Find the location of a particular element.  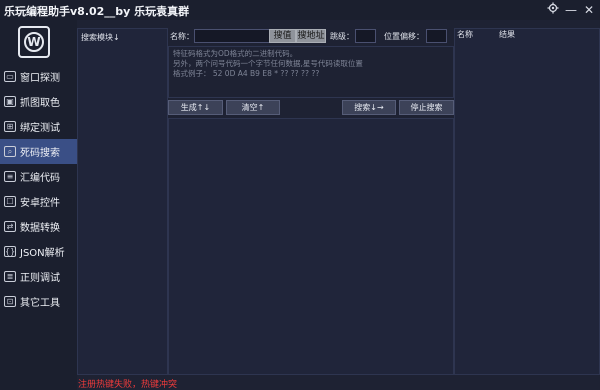

app-logo: W is located at coordinates (34, 42).